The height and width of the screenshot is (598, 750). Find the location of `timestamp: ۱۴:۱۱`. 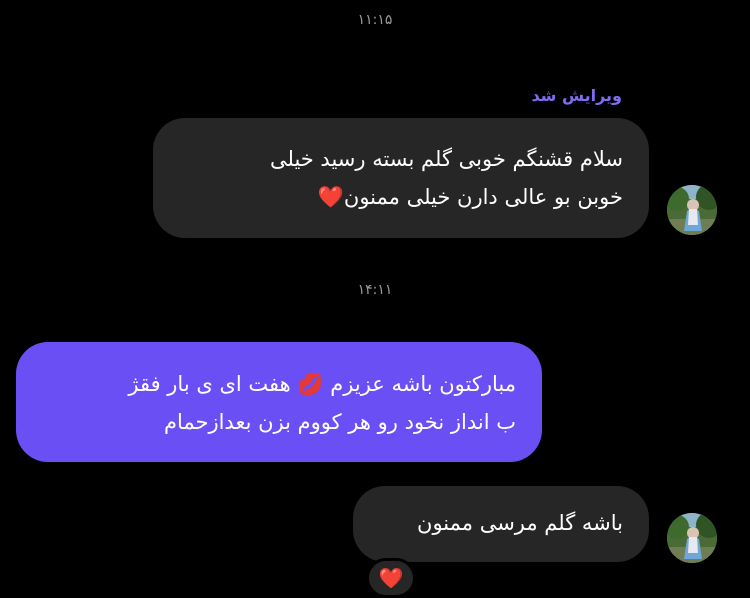

timestamp: ۱۴:۱۱ is located at coordinates (375, 290).